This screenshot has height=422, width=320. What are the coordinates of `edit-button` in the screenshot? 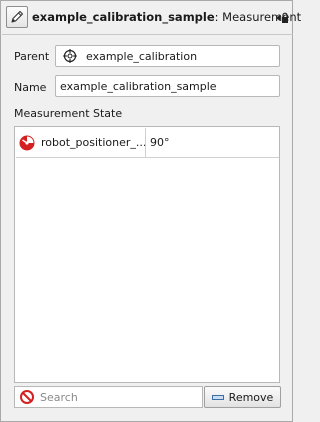 It's located at (17, 17).